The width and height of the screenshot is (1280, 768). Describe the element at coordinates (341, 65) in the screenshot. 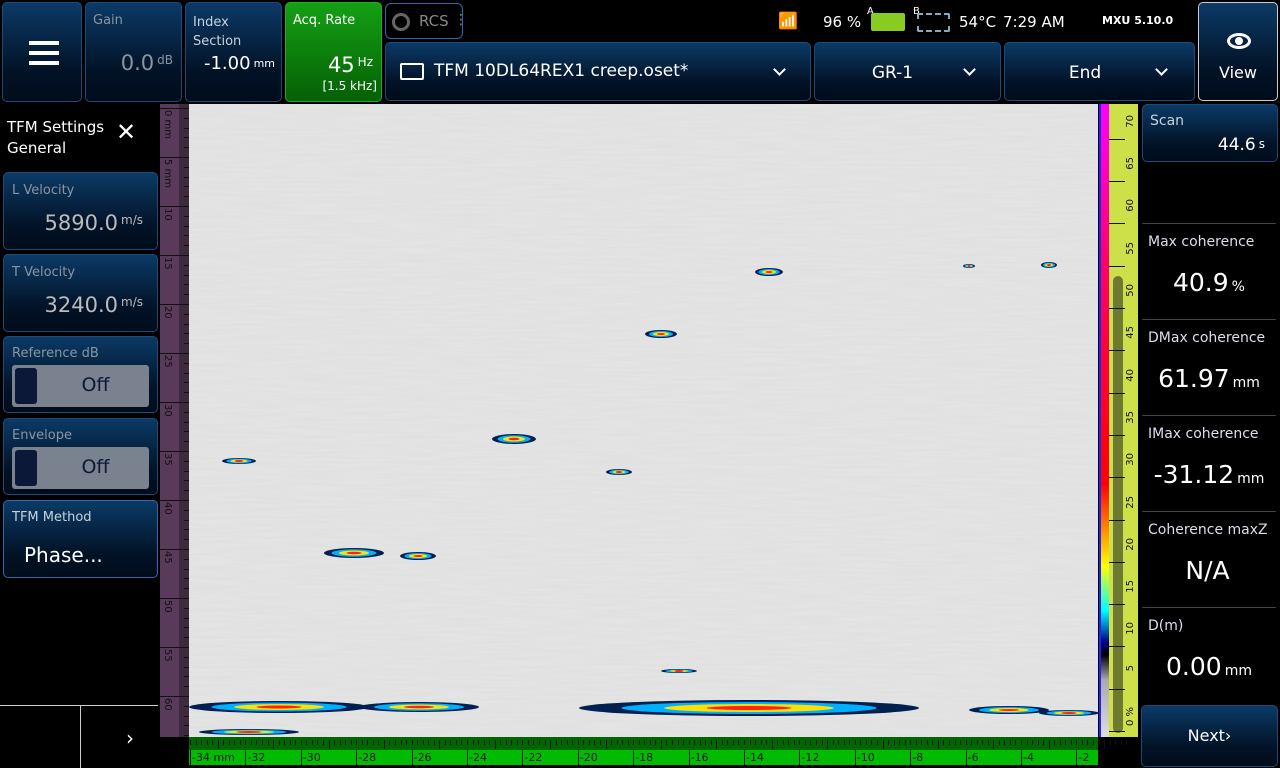

I see `acq-rate-value: 45` at that location.